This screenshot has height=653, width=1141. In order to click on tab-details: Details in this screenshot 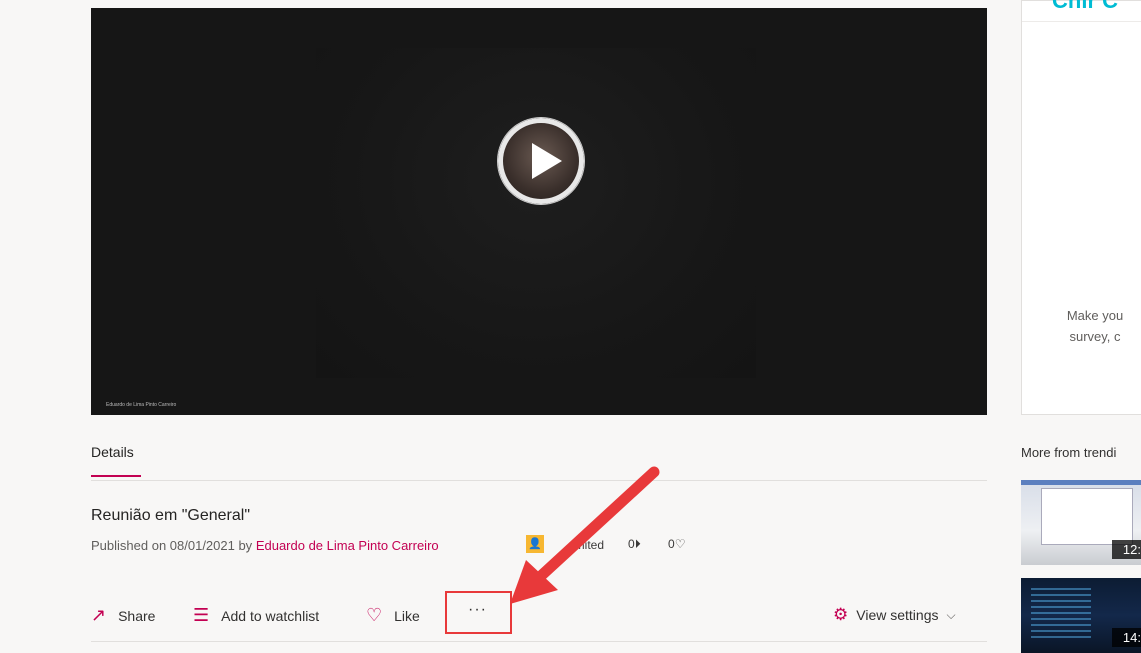, I will do `click(112, 452)`.